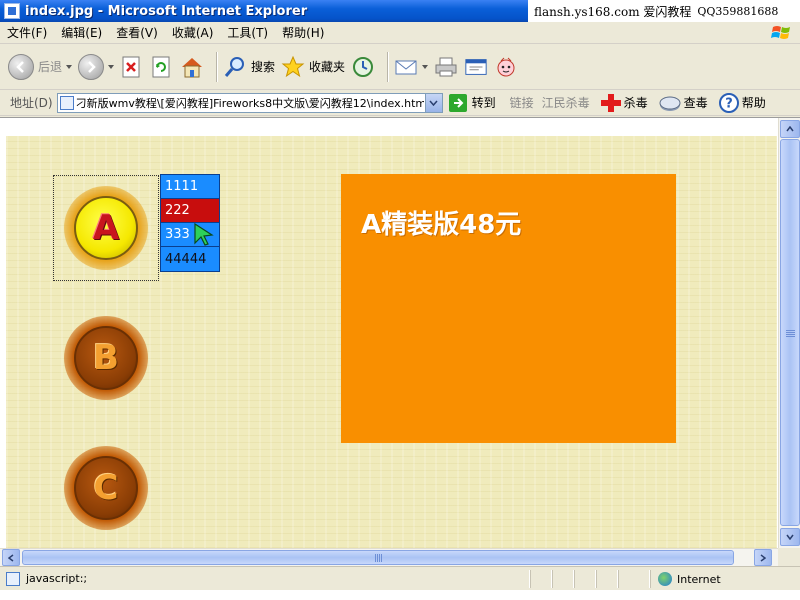 The image size is (800, 600). I want to click on submenu-item-4: 44444, so click(190, 259).